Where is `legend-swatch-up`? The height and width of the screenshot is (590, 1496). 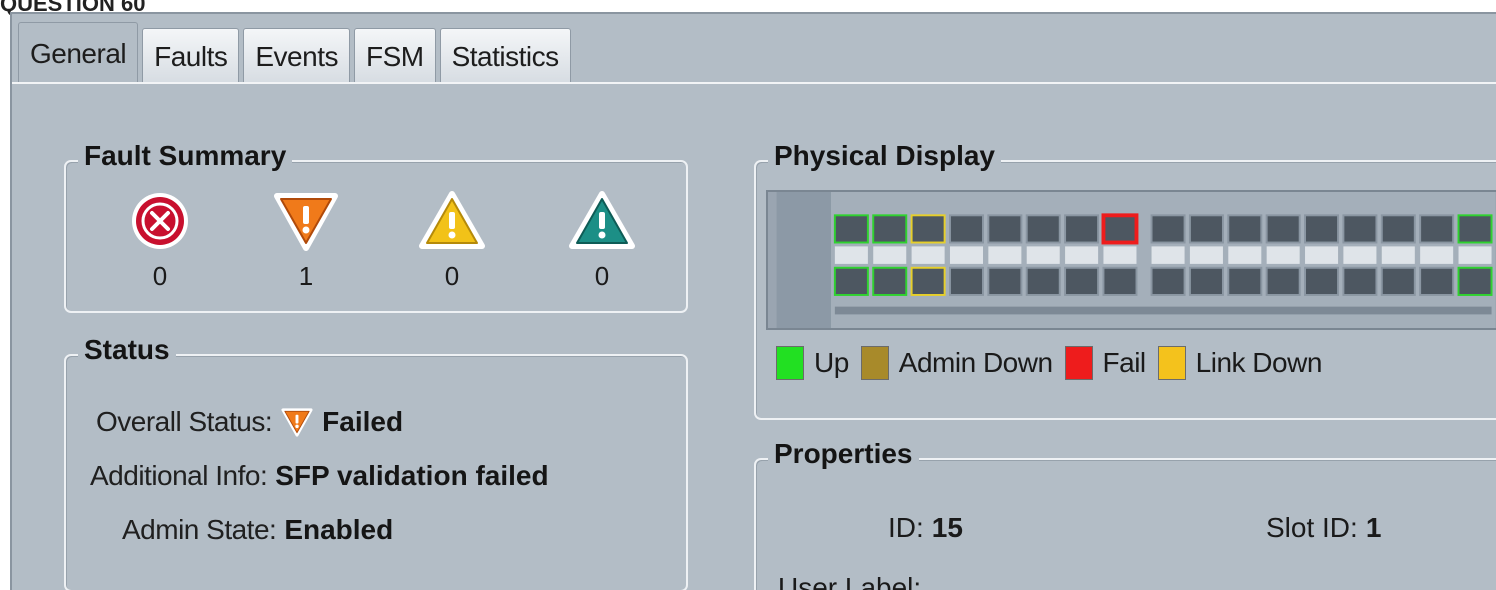 legend-swatch-up is located at coordinates (790, 363).